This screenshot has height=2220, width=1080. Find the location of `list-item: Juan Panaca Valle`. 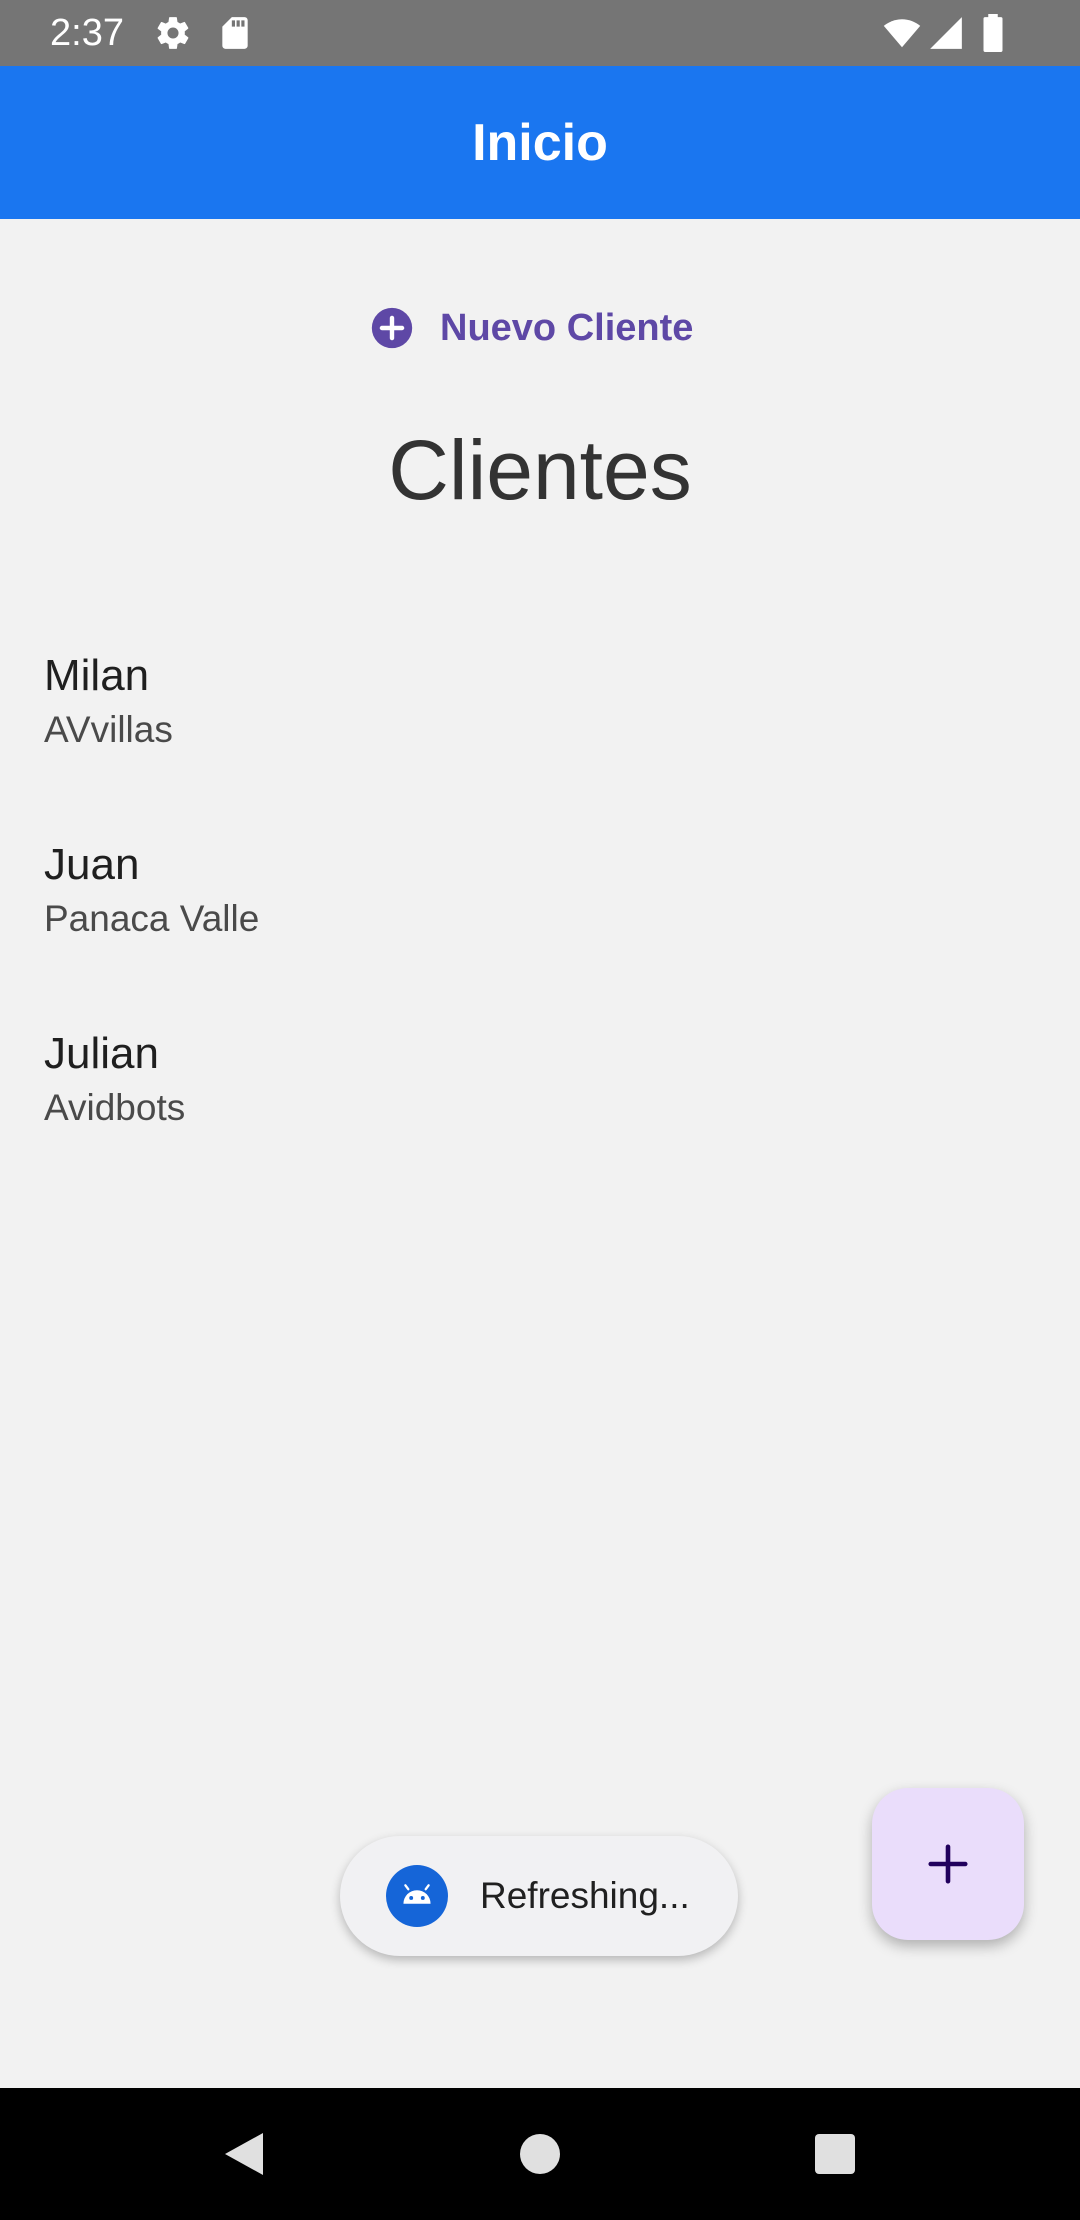

list-item: Juan Panaca Valle is located at coordinates (540, 923).